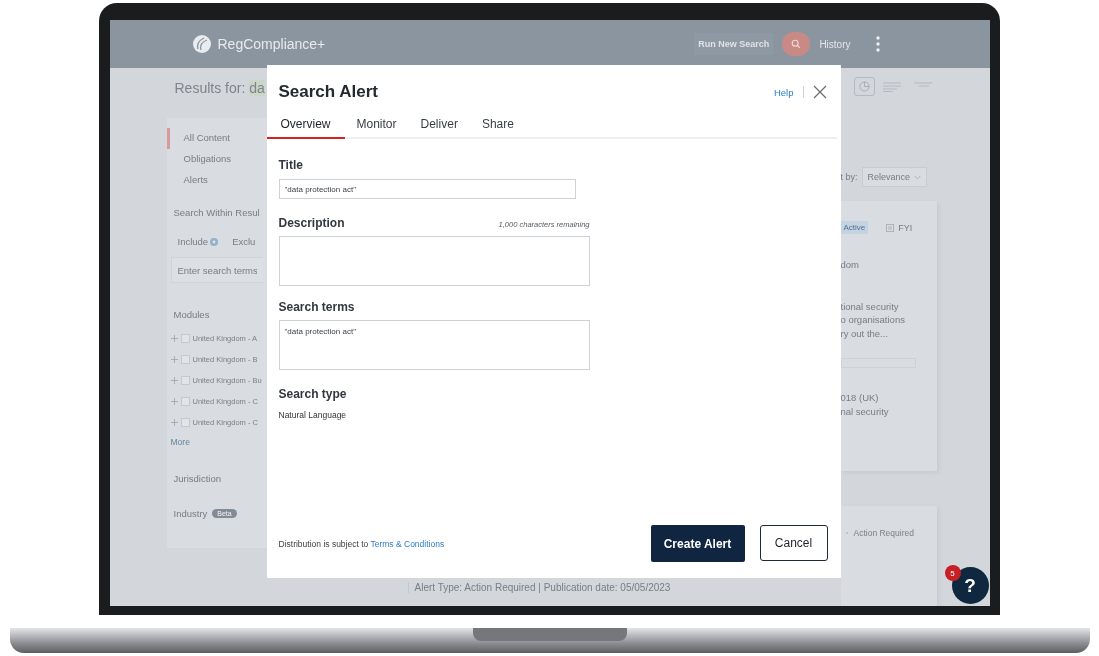 The width and height of the screenshot is (1099, 656). What do you see at coordinates (217, 212) in the screenshot?
I see `section-heading: Search Within Resul` at bounding box center [217, 212].